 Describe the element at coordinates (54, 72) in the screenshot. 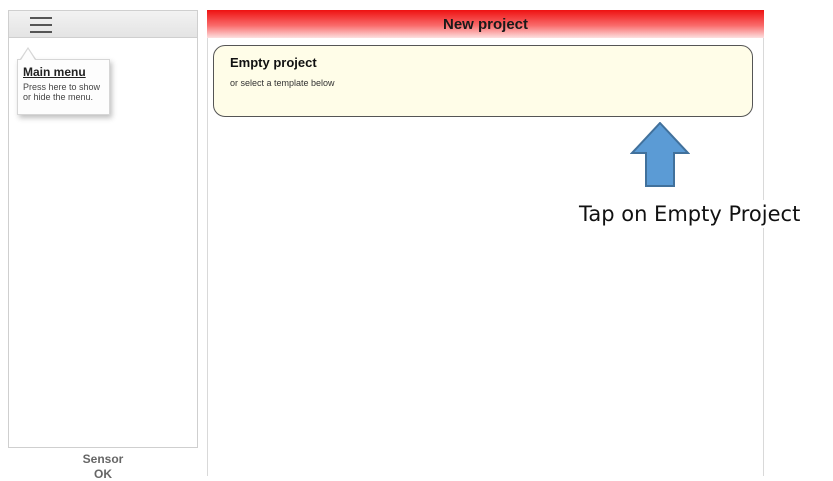

I see `tooltip-title: Main menu` at that location.